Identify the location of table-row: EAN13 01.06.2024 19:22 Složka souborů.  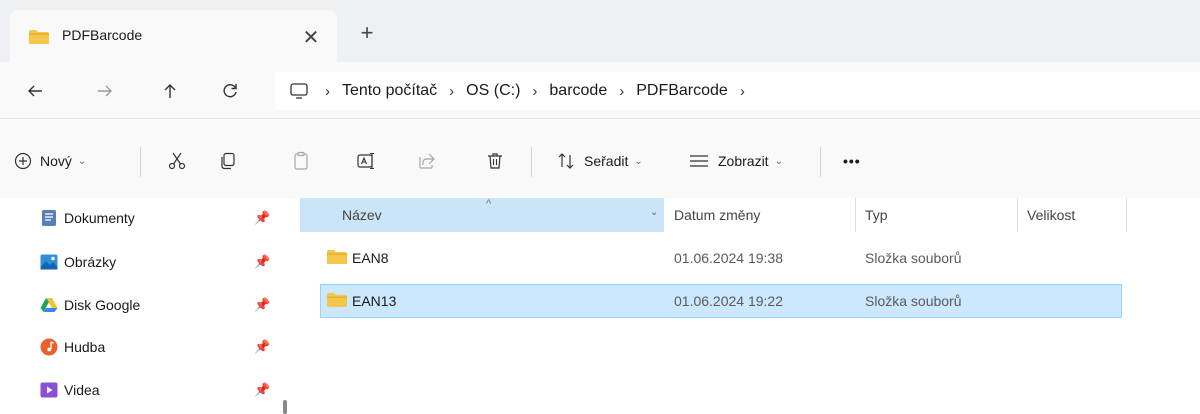
(721, 301).